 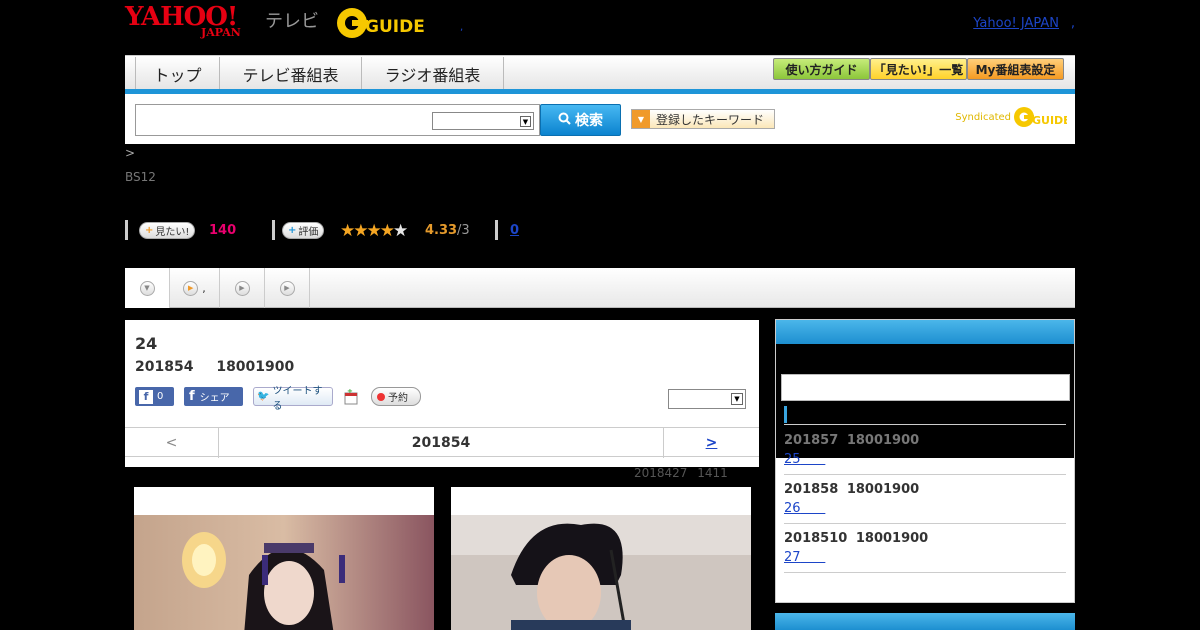 What do you see at coordinates (396, 396) in the screenshot?
I see `reserve-button: 予約` at bounding box center [396, 396].